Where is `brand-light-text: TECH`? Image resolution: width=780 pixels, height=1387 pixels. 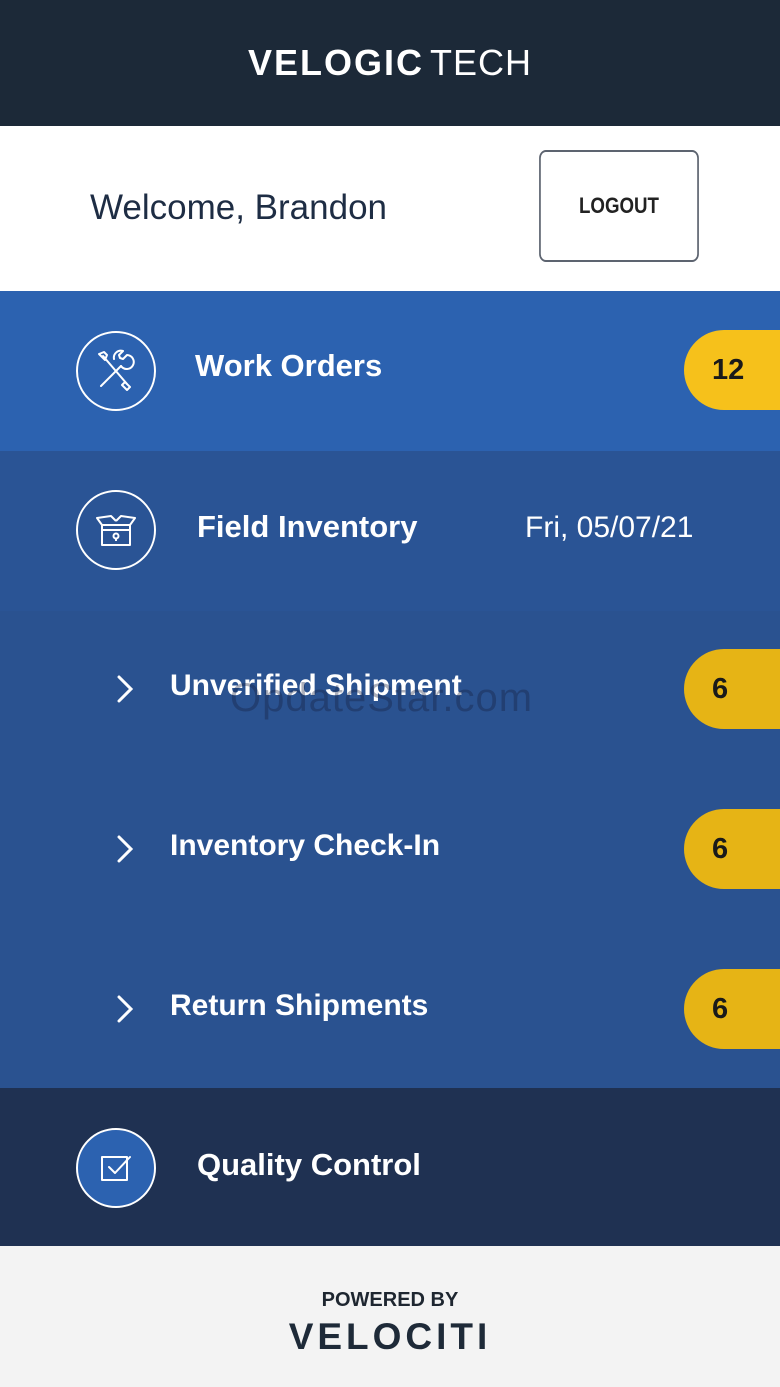 brand-light-text: TECH is located at coordinates (481, 62).